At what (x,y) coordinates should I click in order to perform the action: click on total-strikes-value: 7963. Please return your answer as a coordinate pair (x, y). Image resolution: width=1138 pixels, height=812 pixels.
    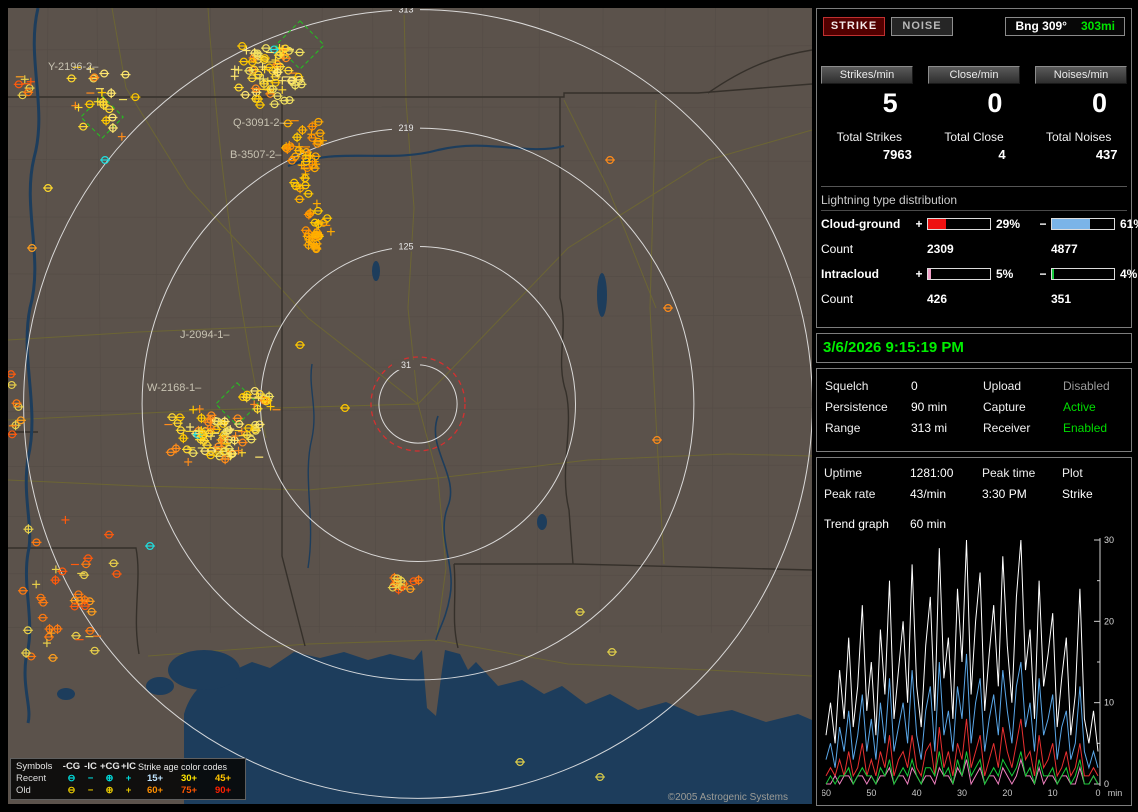
    Looking at the image, I should click on (897, 154).